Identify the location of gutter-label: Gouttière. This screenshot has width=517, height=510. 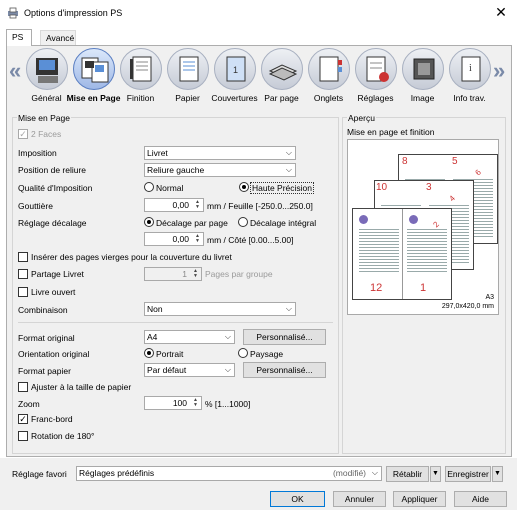
(35, 206).